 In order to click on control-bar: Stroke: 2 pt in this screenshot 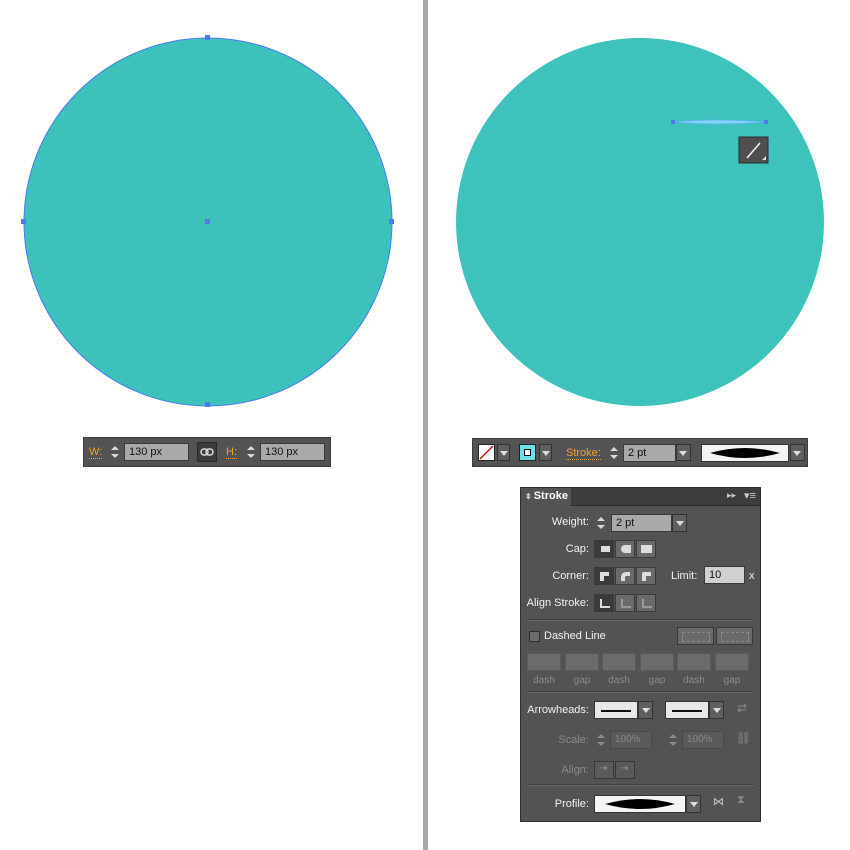, I will do `click(640, 452)`.